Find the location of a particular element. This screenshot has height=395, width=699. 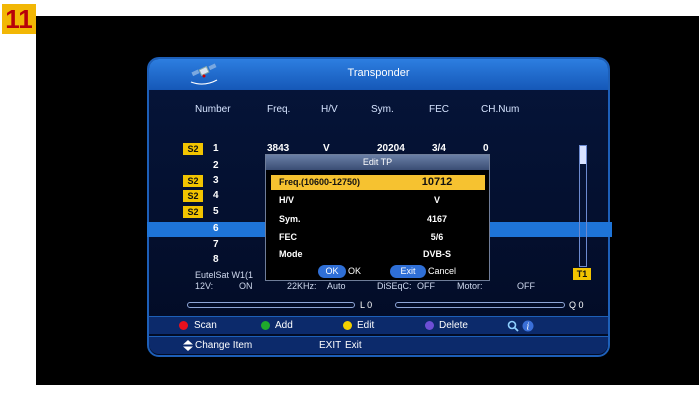

dialog-title: Edit TP is located at coordinates (377, 162).